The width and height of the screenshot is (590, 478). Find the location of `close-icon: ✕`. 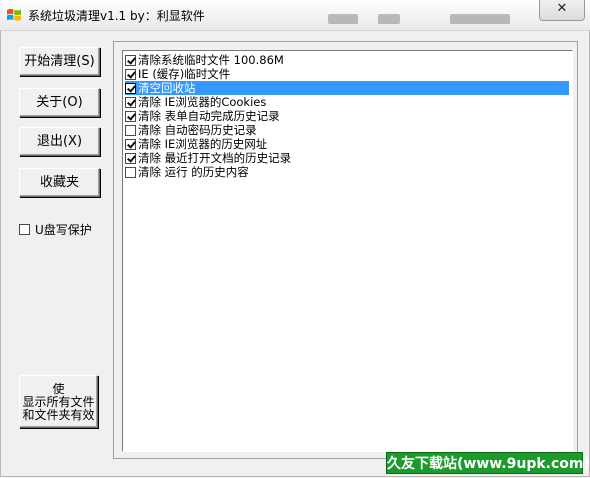

close-icon: ✕ is located at coordinates (562, 8).